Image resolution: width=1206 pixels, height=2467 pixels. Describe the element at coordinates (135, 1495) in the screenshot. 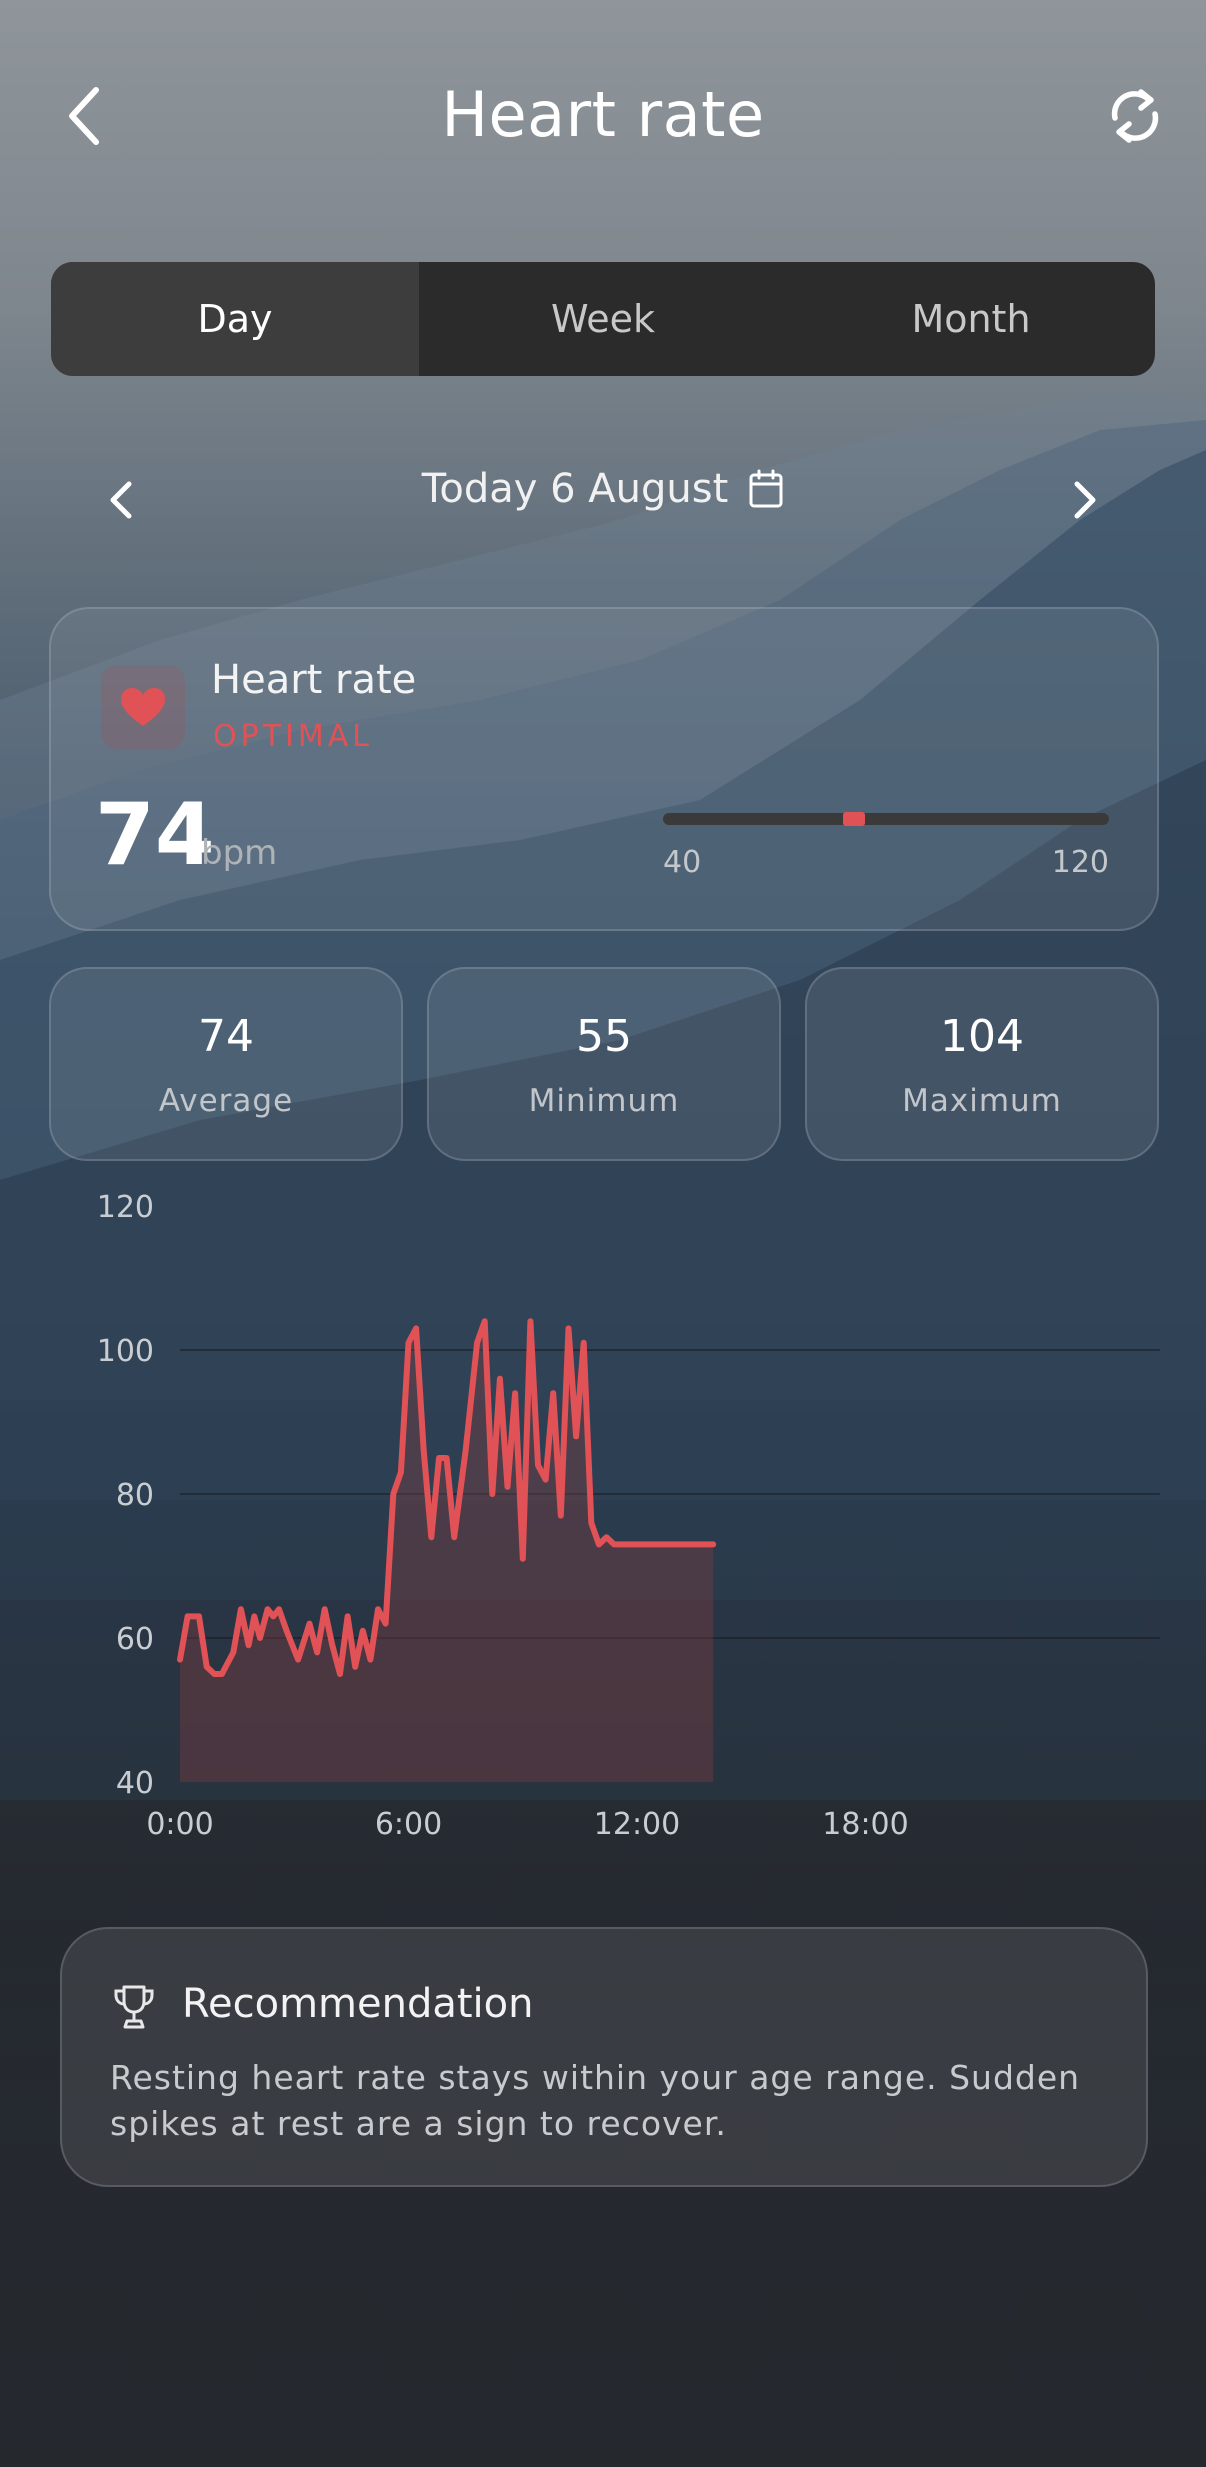

I see `chart-y-tick-label: 80` at that location.